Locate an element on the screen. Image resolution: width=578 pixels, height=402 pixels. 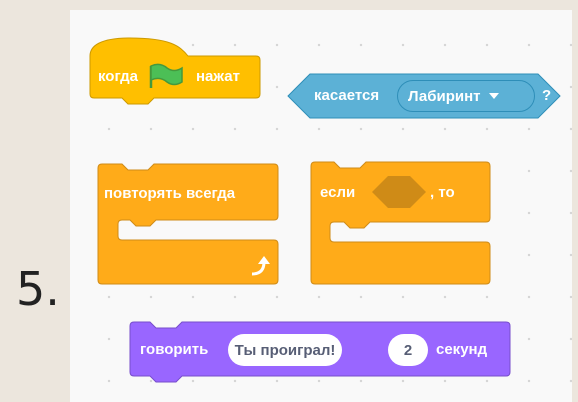
when-flag-label-after: нажат is located at coordinates (218, 76).